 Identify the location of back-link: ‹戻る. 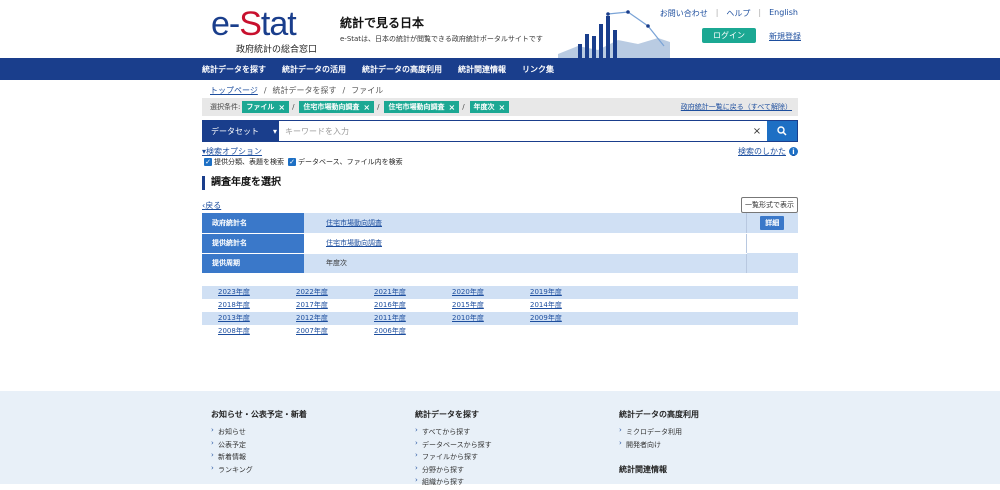
(211, 205).